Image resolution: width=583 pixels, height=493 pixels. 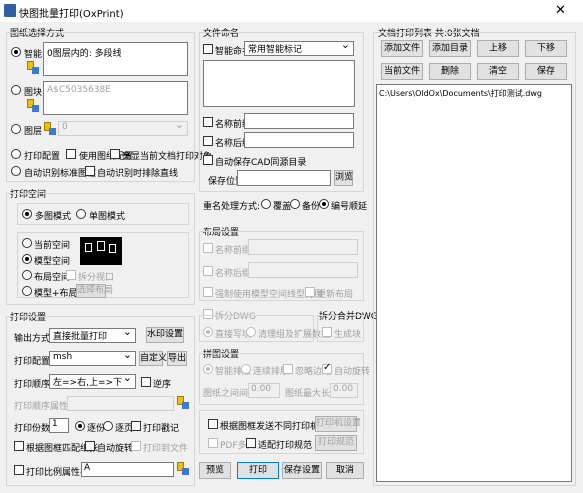 I want to click on add-folder-button: 添加目录, so click(x=450, y=48).